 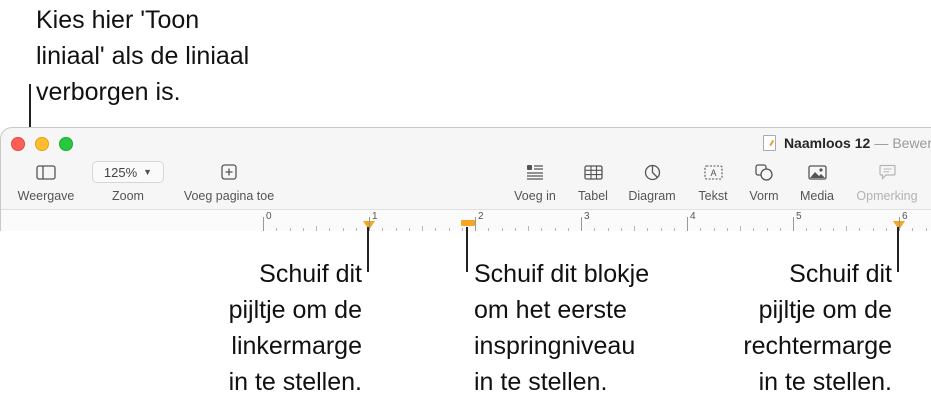 What do you see at coordinates (229, 172) in the screenshot?
I see `plus-square-icon` at bounding box center [229, 172].